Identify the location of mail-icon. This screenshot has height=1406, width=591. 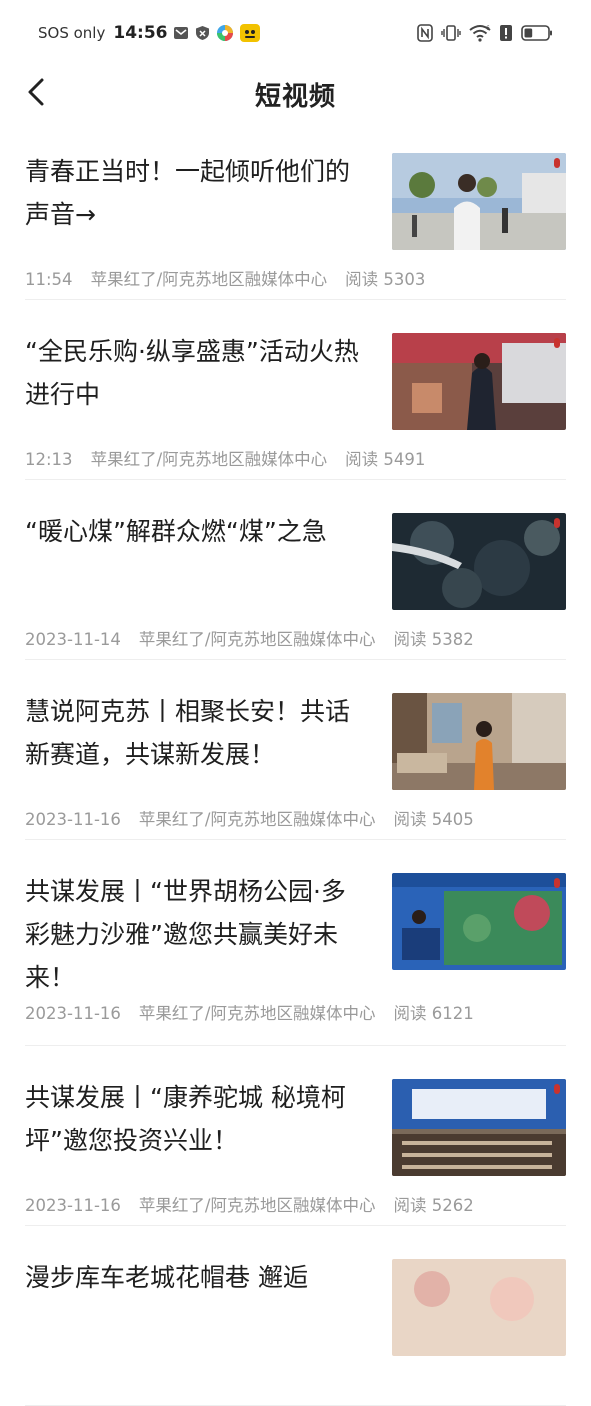
(181, 33).